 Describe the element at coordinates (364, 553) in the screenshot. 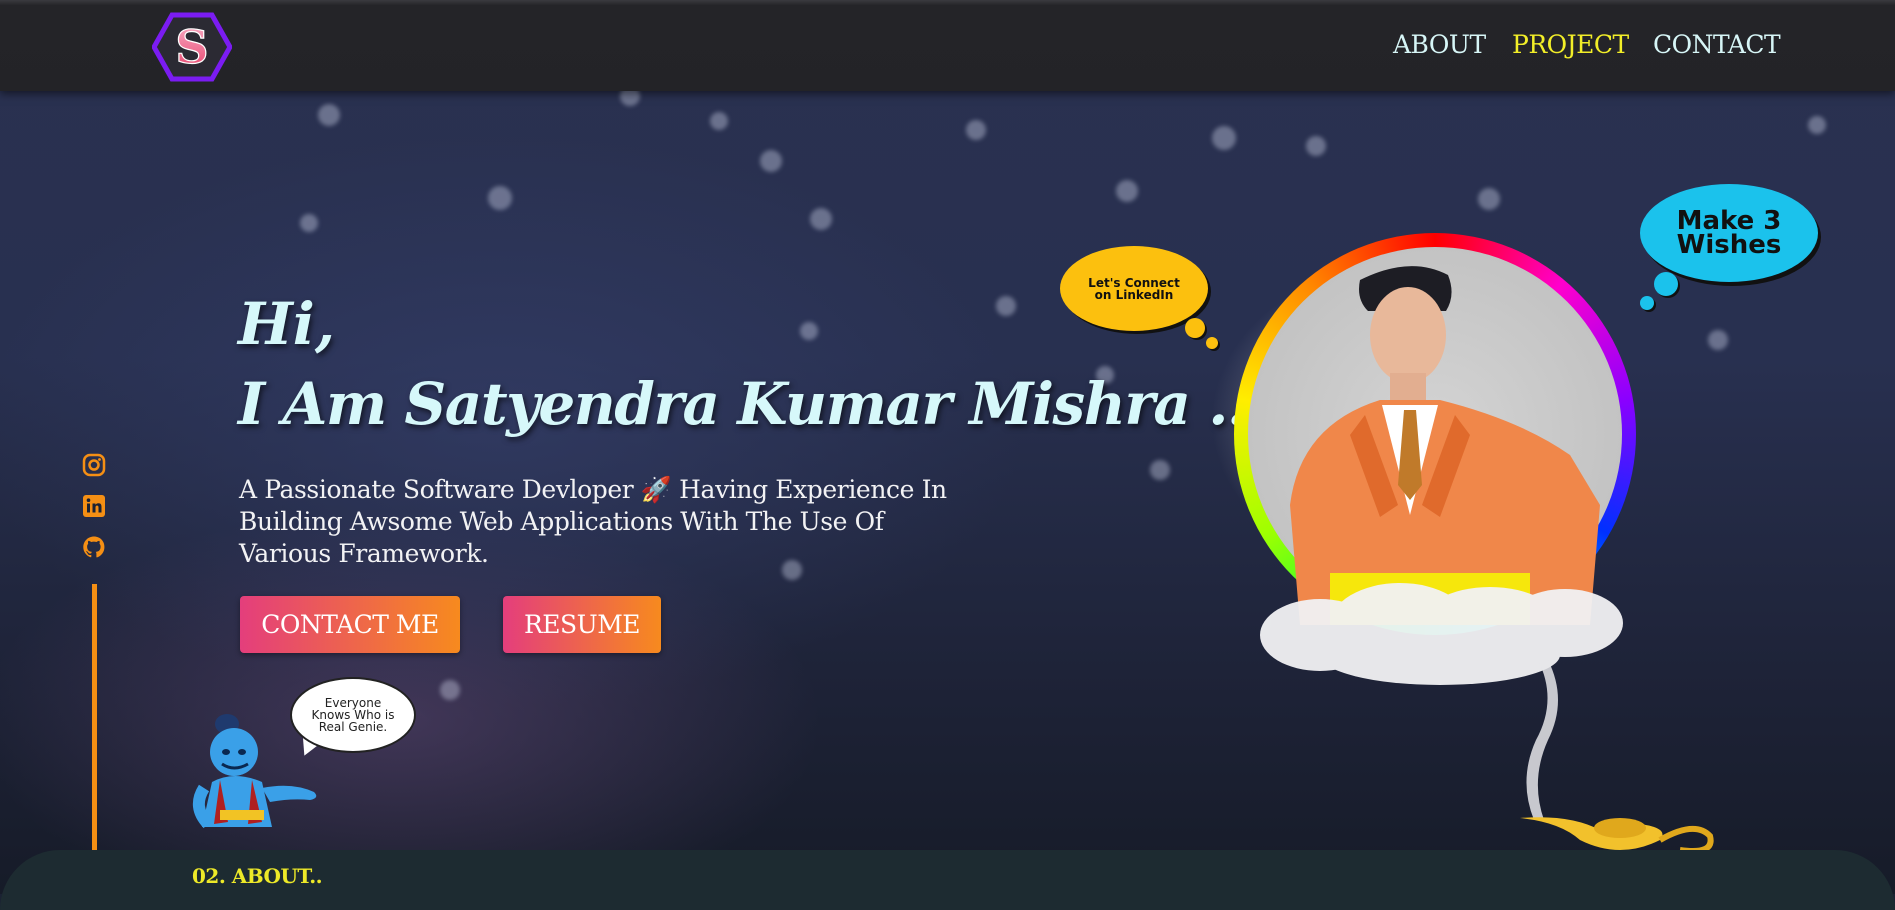

I see `intro-line: Various Framework.` at that location.